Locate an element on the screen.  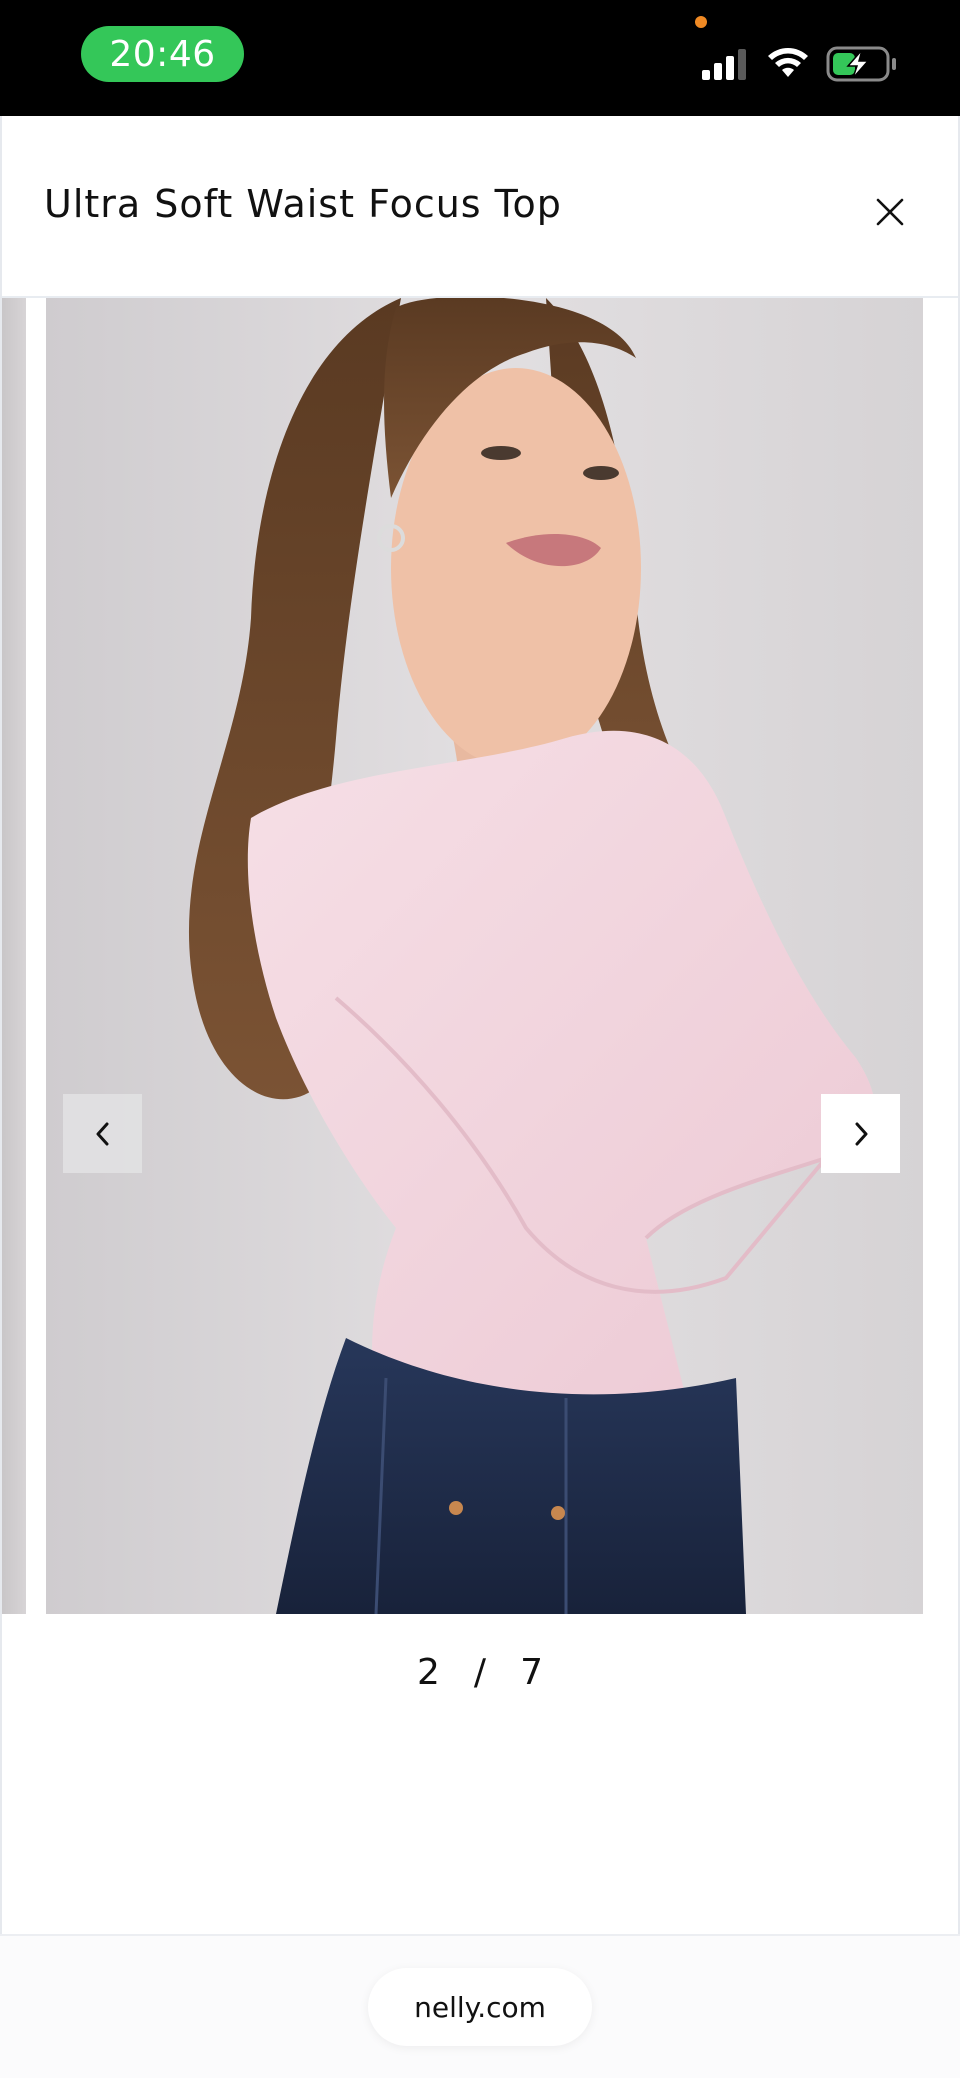
next-image-button is located at coordinates (860, 1133).